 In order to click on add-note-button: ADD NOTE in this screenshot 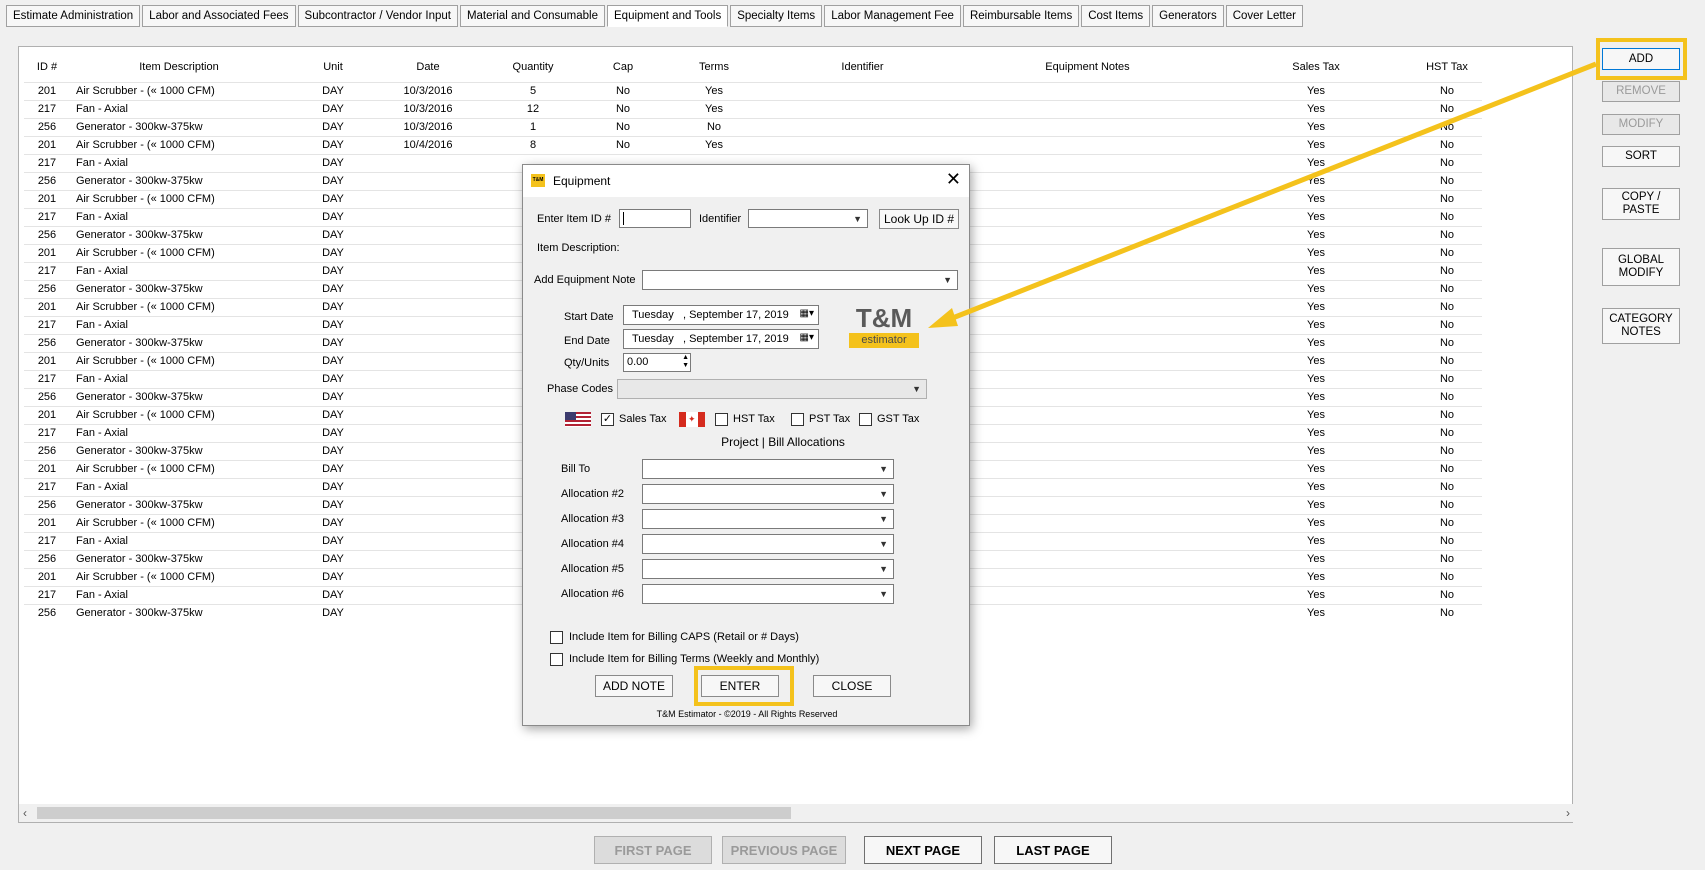, I will do `click(634, 686)`.